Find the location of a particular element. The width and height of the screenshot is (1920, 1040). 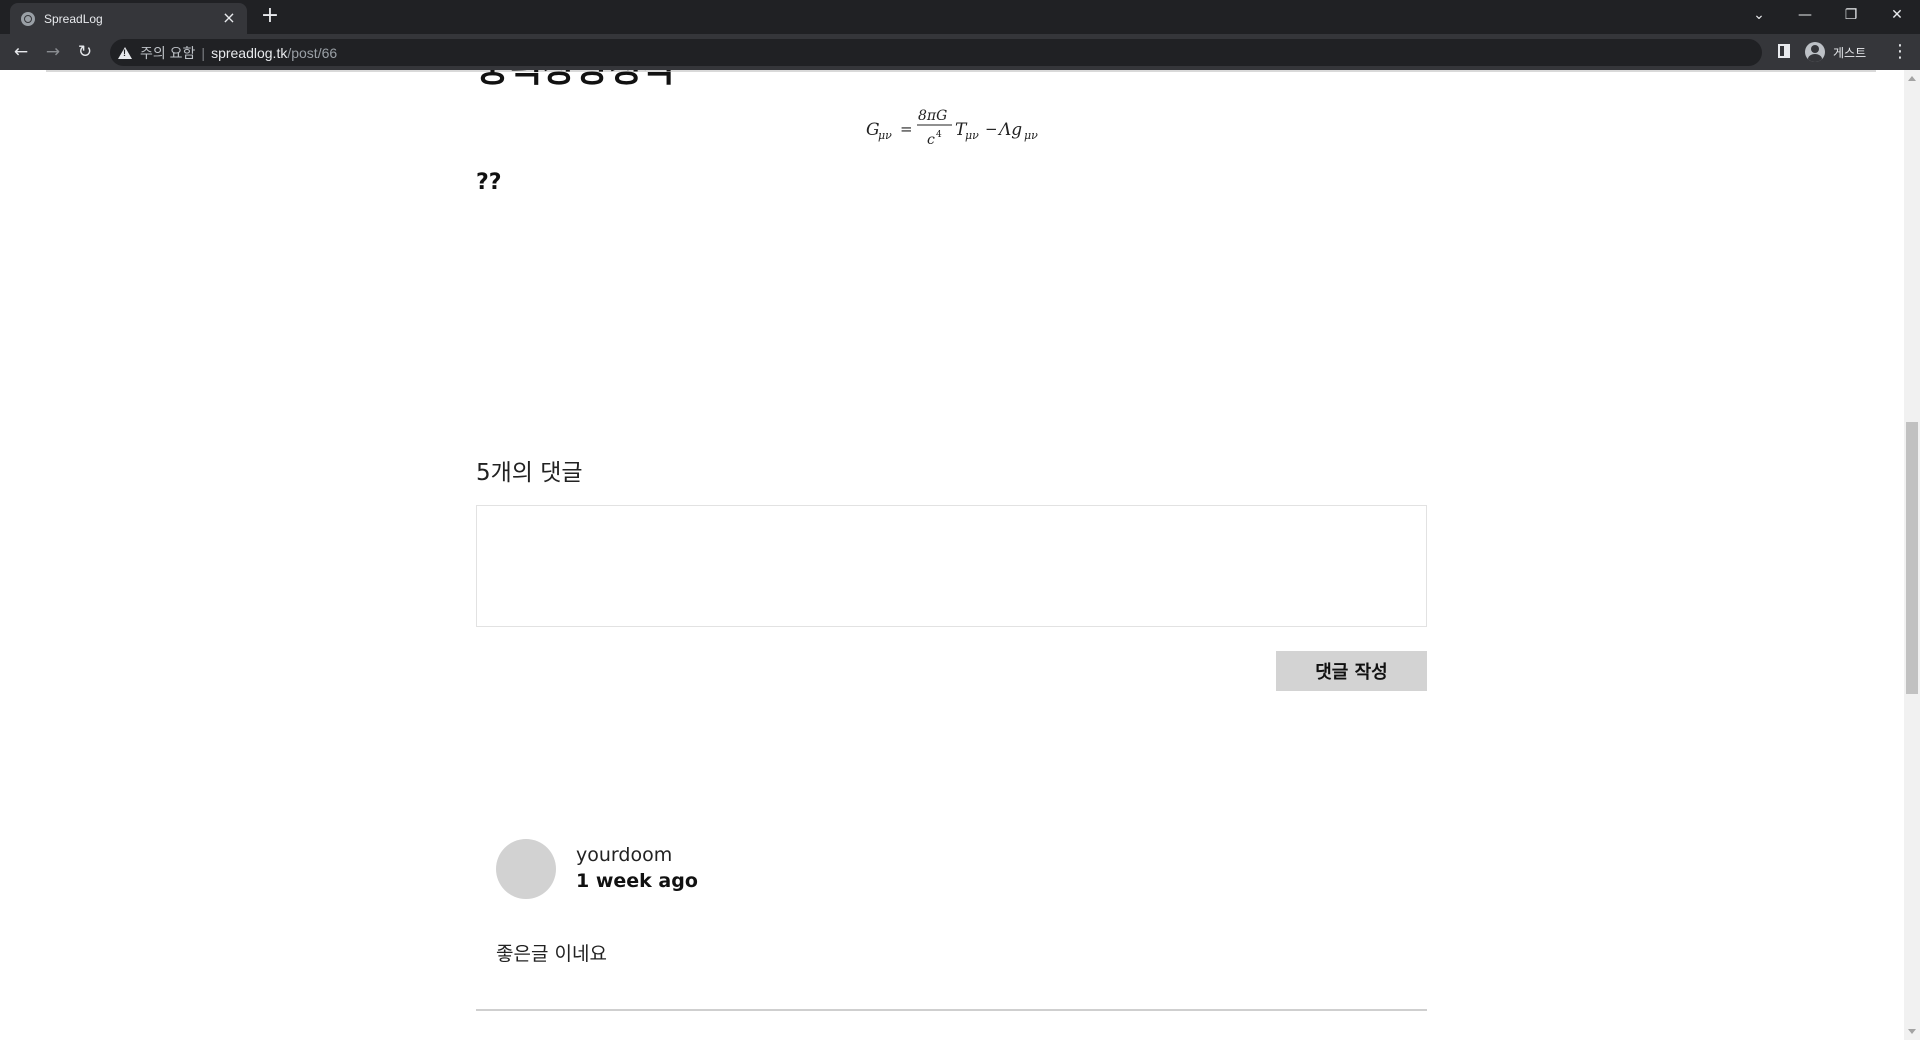

page-scrollbar is located at coordinates (1912, 555).